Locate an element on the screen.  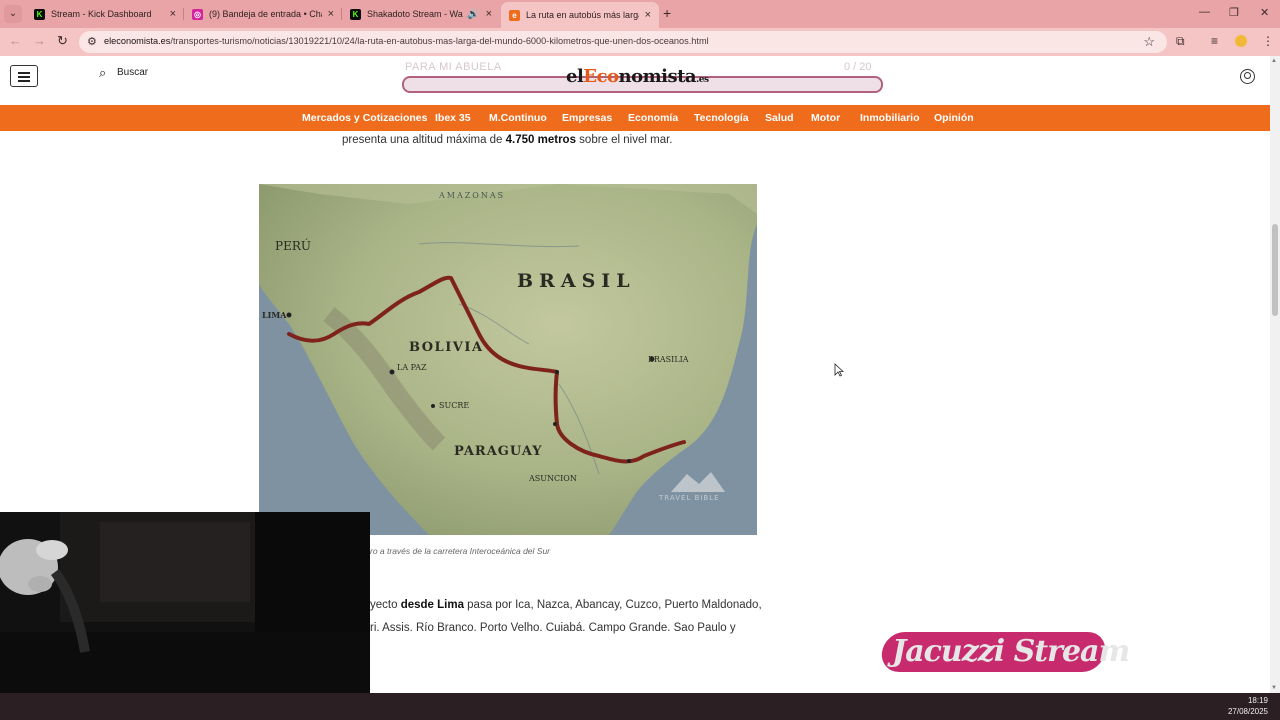
nav-item-salud: Salud is located at coordinates (779, 118).